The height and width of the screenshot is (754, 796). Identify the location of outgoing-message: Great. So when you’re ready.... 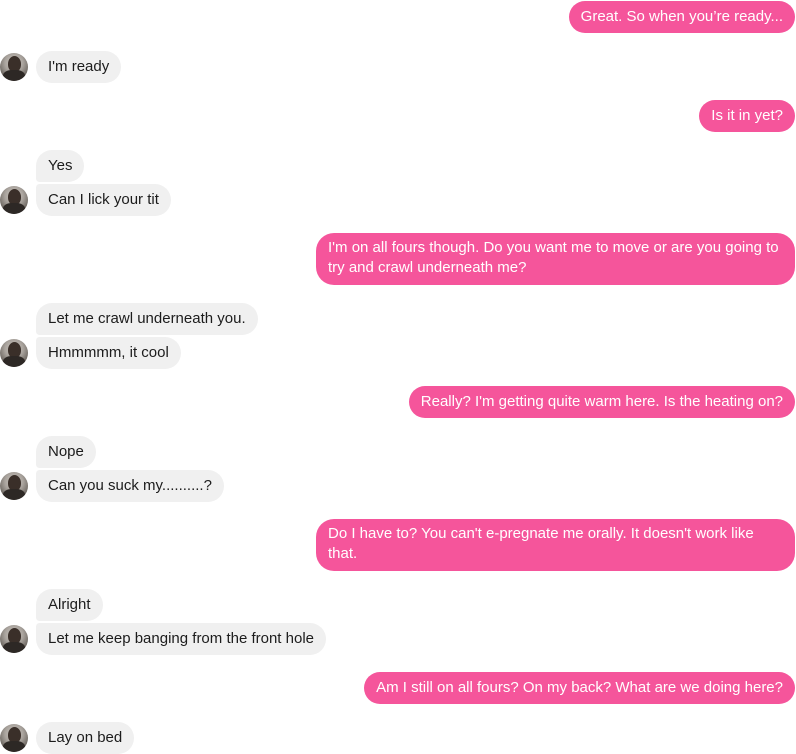
(681, 17).